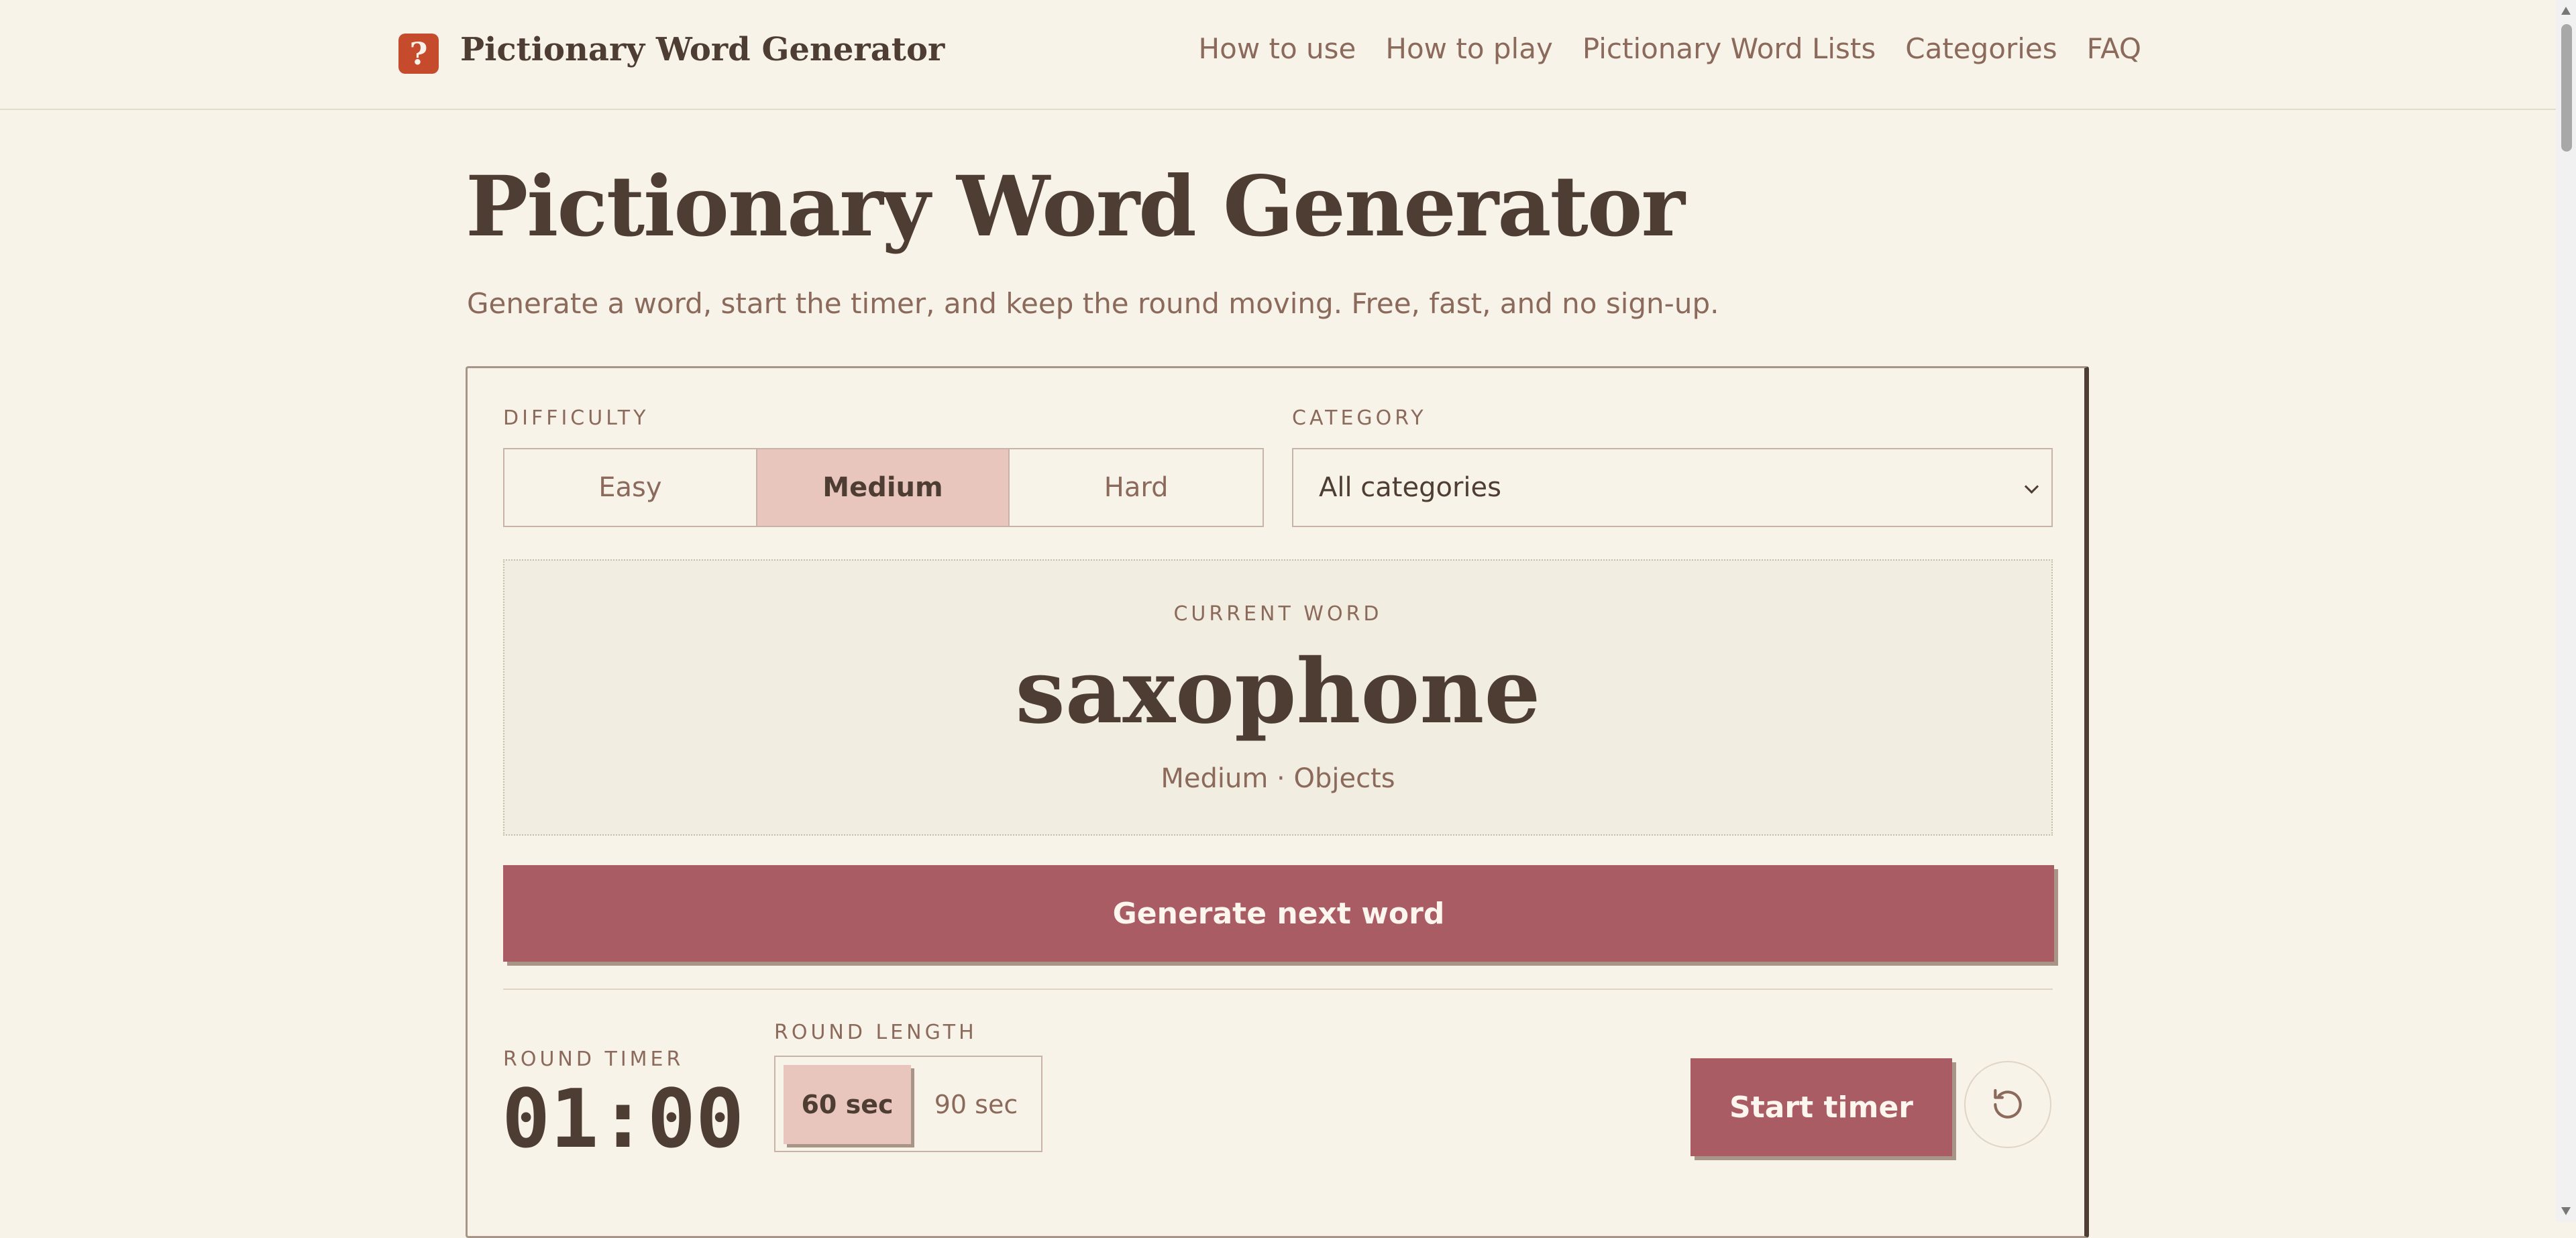 Image resolution: width=2576 pixels, height=1238 pixels. Describe the element at coordinates (875, 1032) in the screenshot. I see `round-length-label: ROUND LENGTH` at that location.